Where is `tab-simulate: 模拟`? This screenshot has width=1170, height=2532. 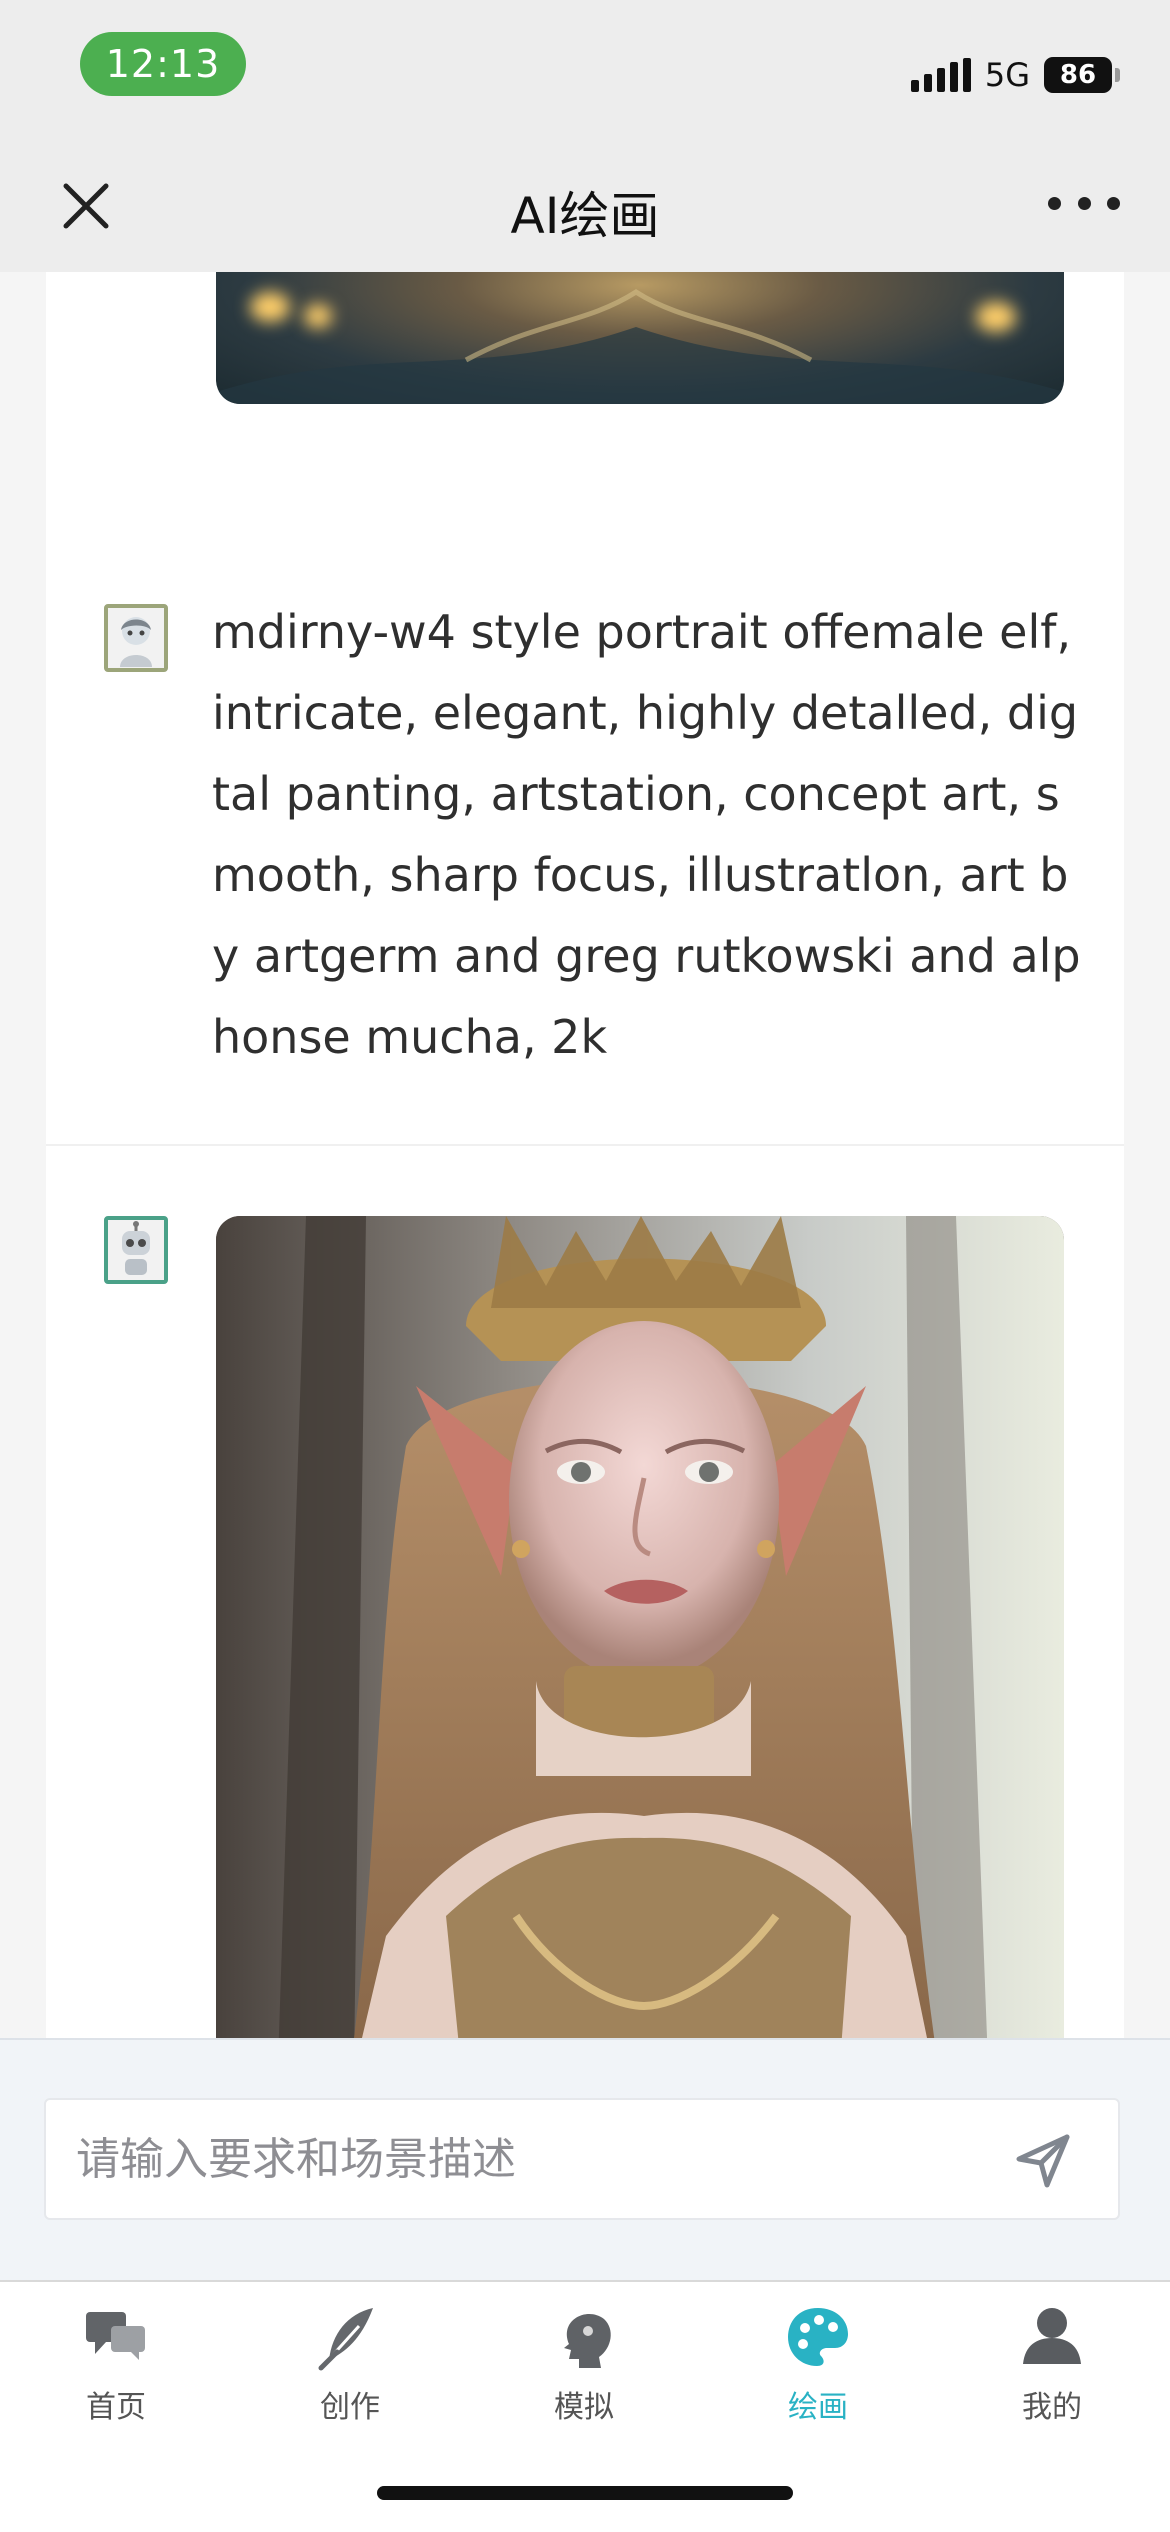
tab-simulate: 模拟 is located at coordinates (584, 2372).